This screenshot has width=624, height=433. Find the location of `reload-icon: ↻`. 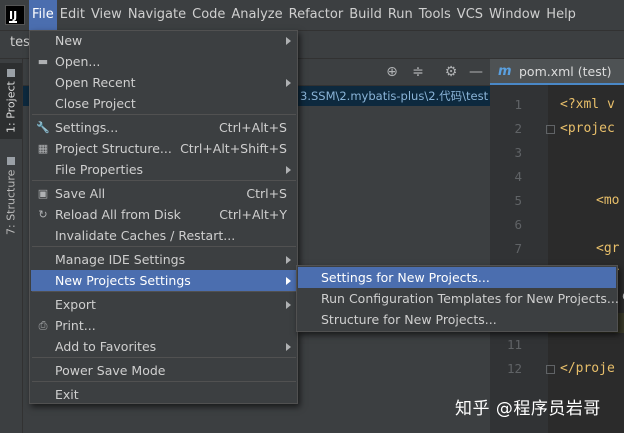

reload-icon: ↻ is located at coordinates (43, 214).